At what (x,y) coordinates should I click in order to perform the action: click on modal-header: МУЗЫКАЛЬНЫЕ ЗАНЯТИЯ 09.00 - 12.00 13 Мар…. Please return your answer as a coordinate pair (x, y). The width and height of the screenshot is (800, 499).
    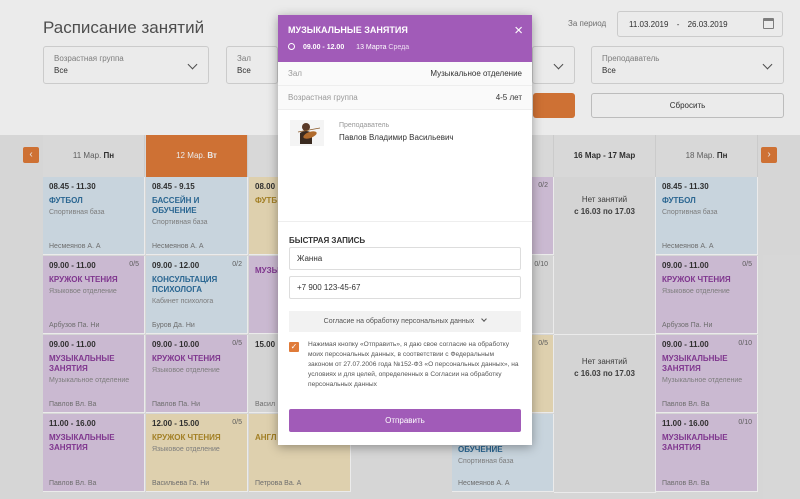
    Looking at the image, I should click on (405, 38).